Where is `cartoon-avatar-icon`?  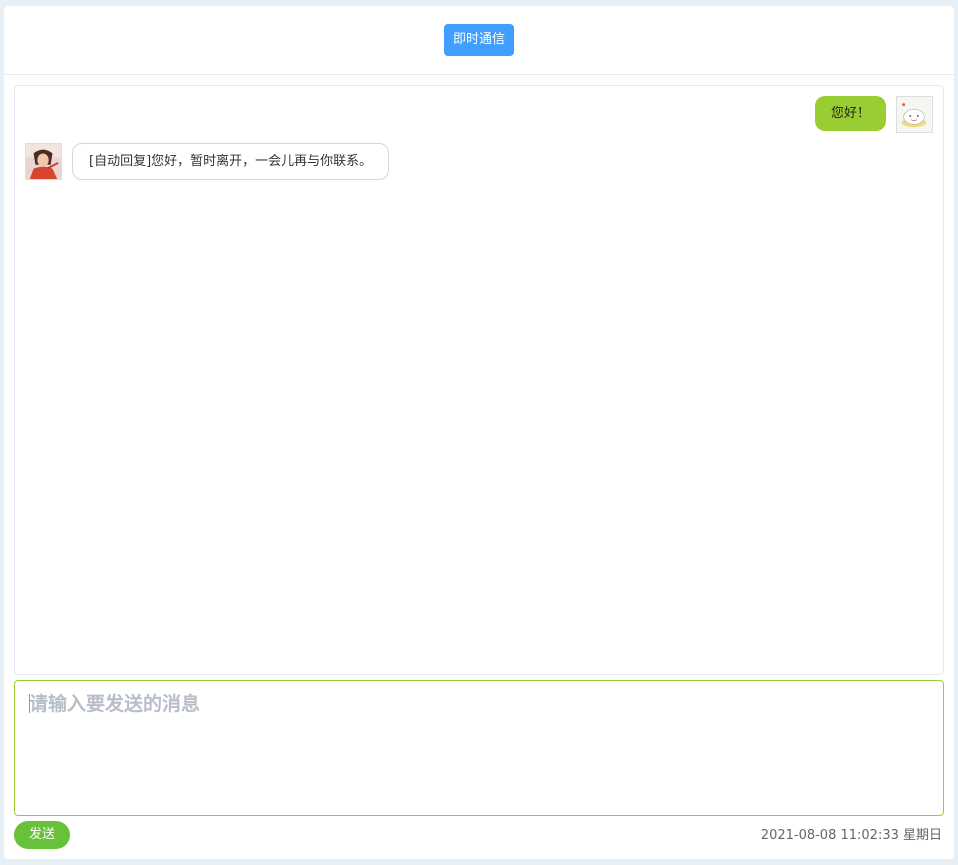
cartoon-avatar-icon is located at coordinates (914, 114).